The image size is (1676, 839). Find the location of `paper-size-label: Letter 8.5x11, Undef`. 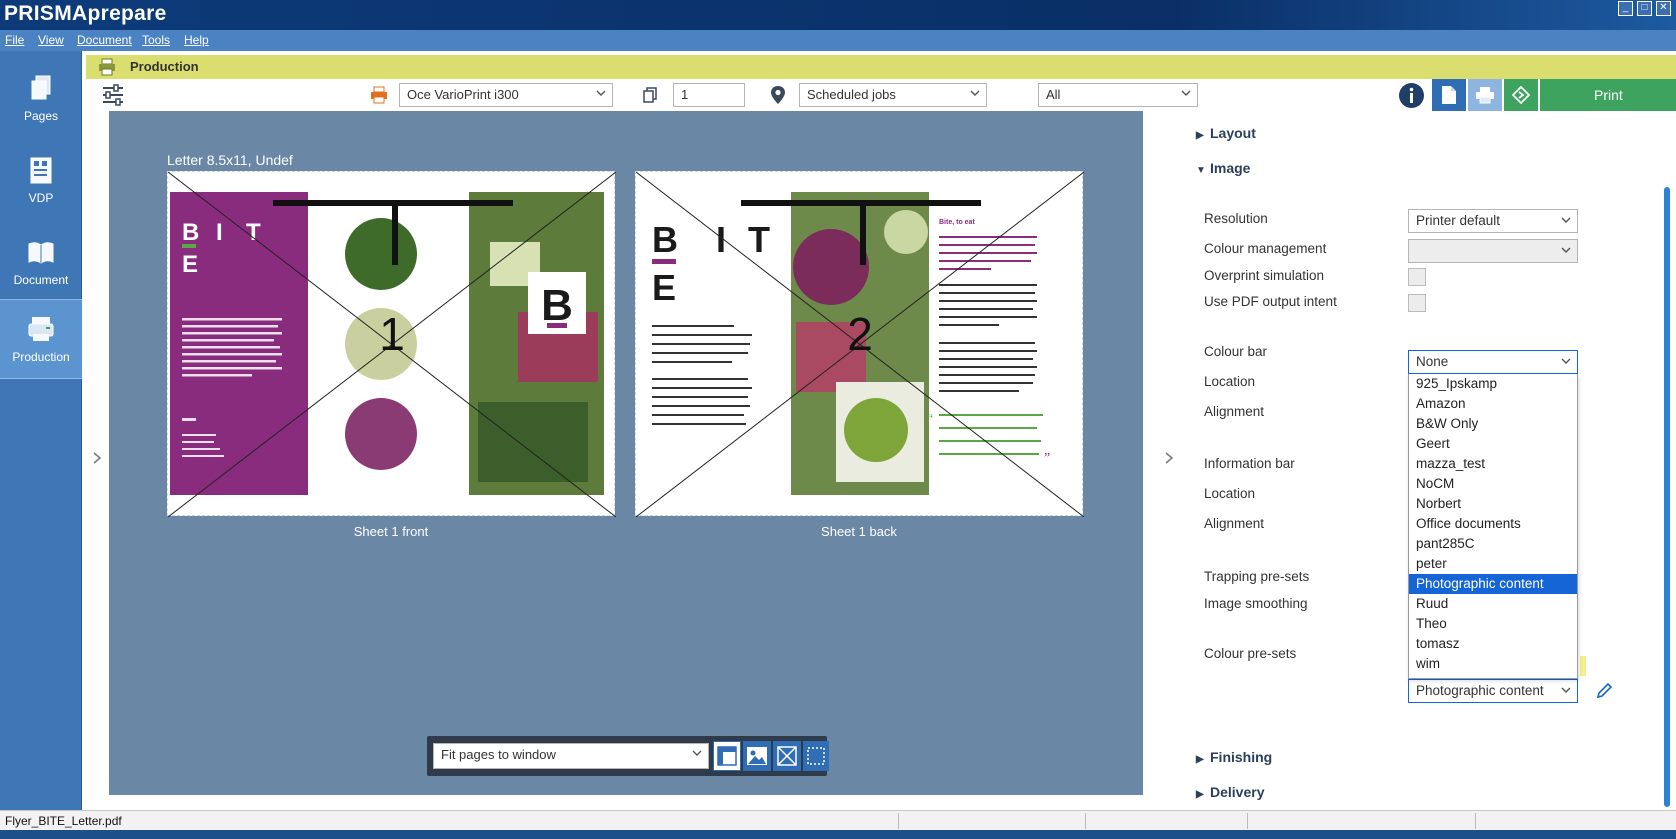

paper-size-label: Letter 8.5x11, Undef is located at coordinates (230, 160).